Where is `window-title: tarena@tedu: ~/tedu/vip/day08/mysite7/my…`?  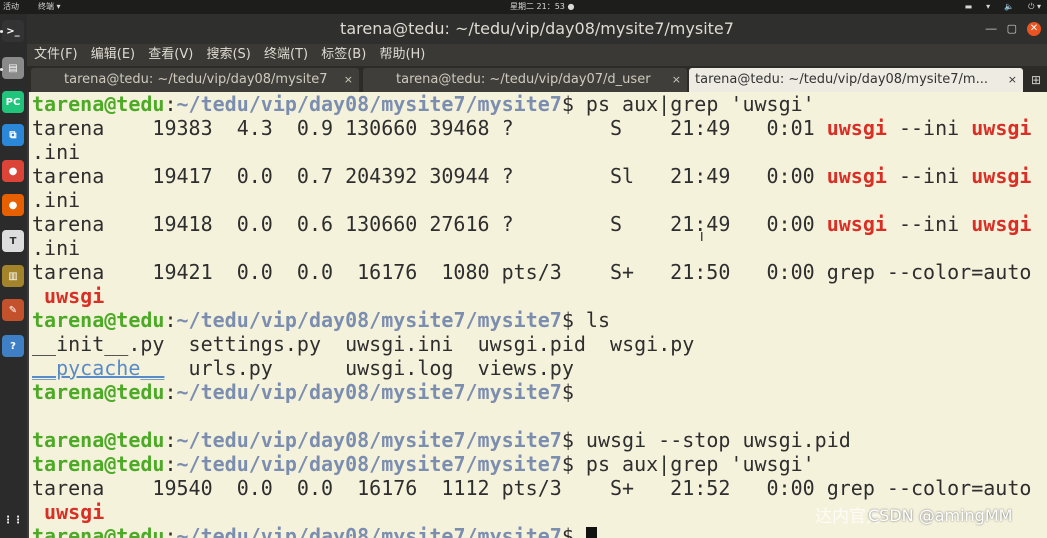 window-title: tarena@tedu: ~/tedu/vip/day08/mysite7/my… is located at coordinates (537, 28).